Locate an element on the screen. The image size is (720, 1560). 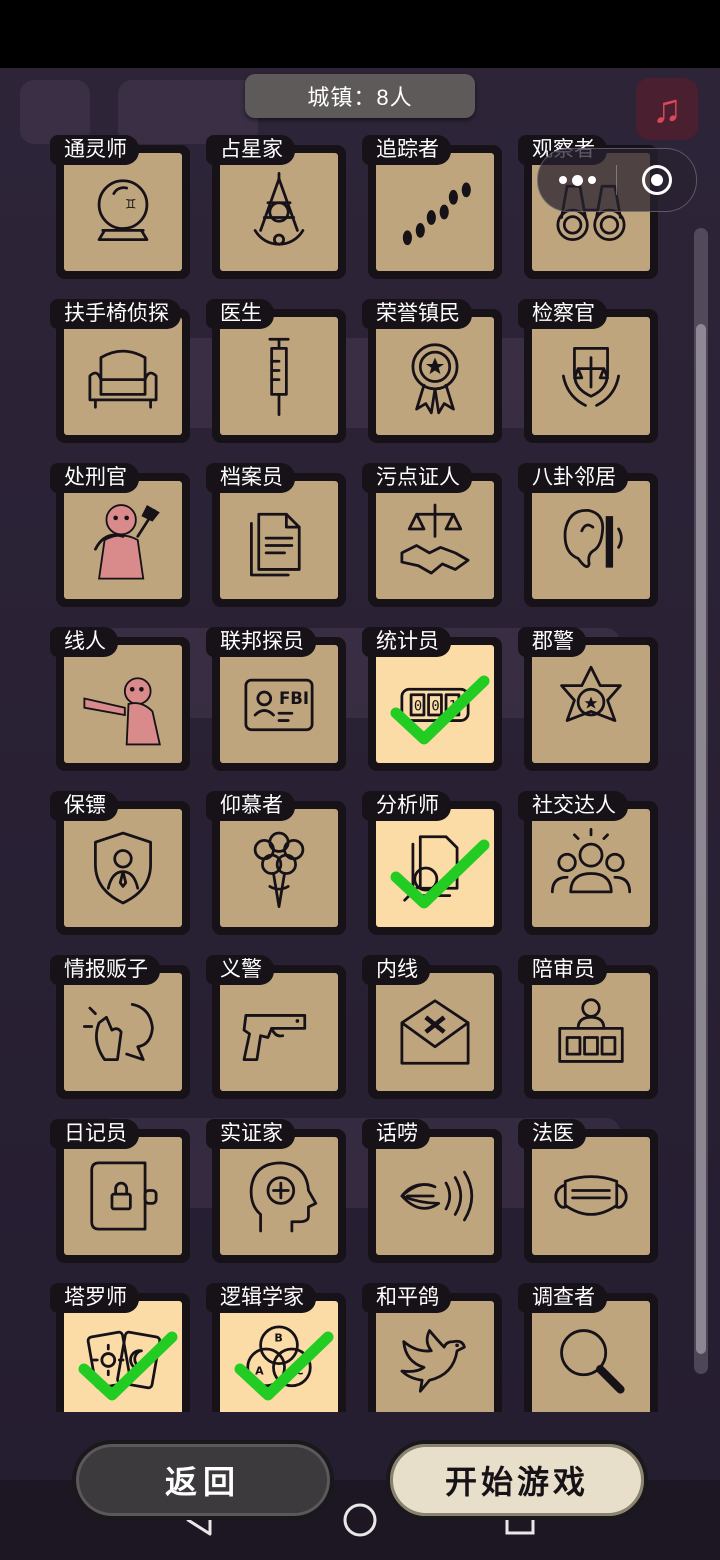
role-card: 日记员 is located at coordinates (123, 1194).